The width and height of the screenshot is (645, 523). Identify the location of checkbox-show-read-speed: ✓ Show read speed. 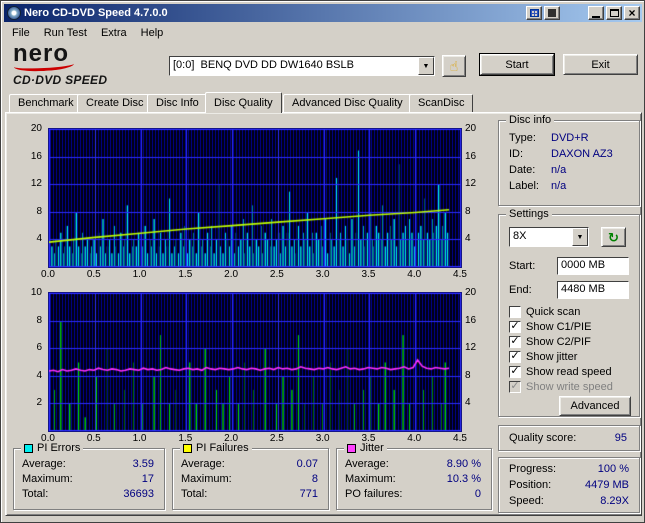
(560, 372).